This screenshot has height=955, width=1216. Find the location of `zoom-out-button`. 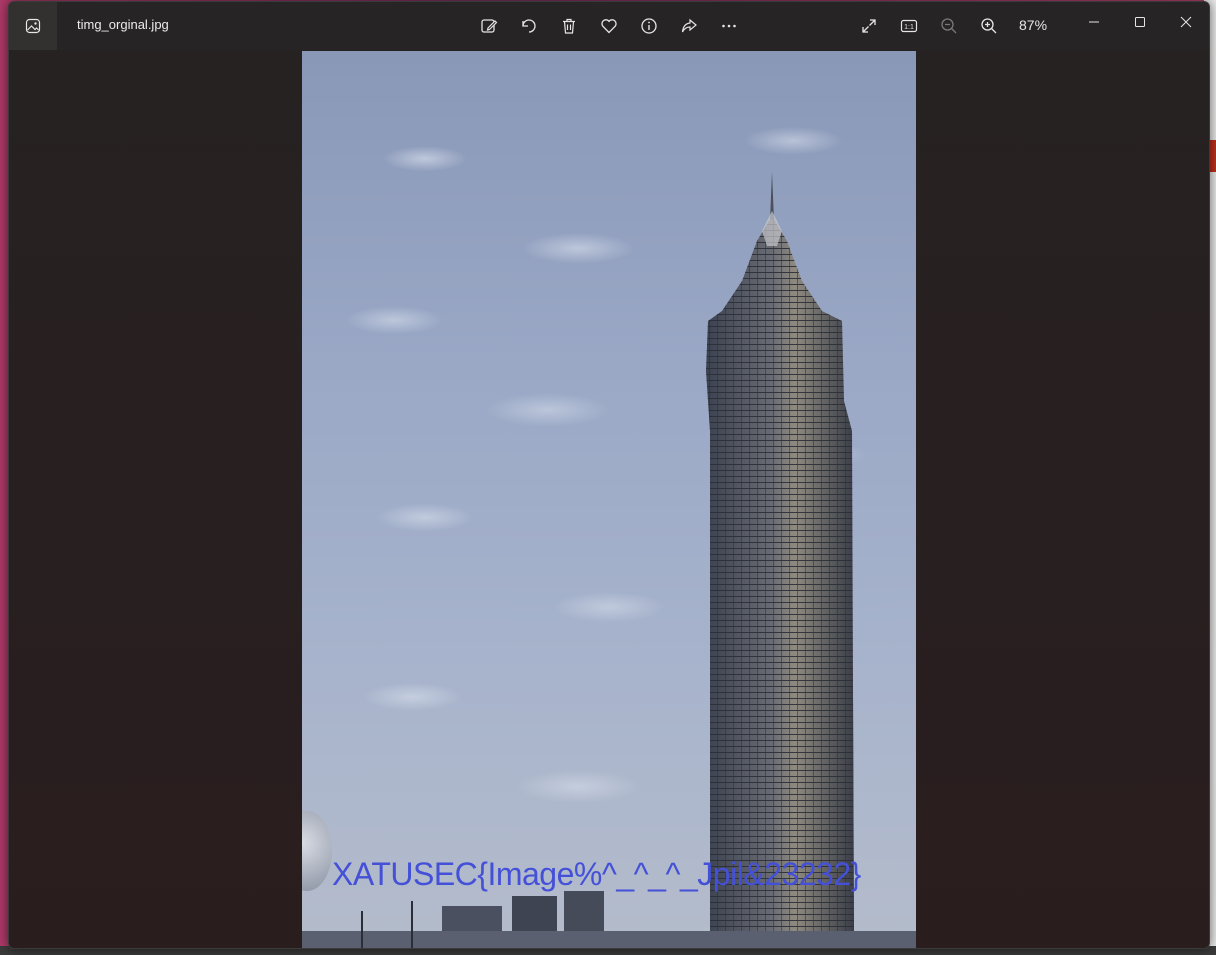

zoom-out-button is located at coordinates (949, 26).